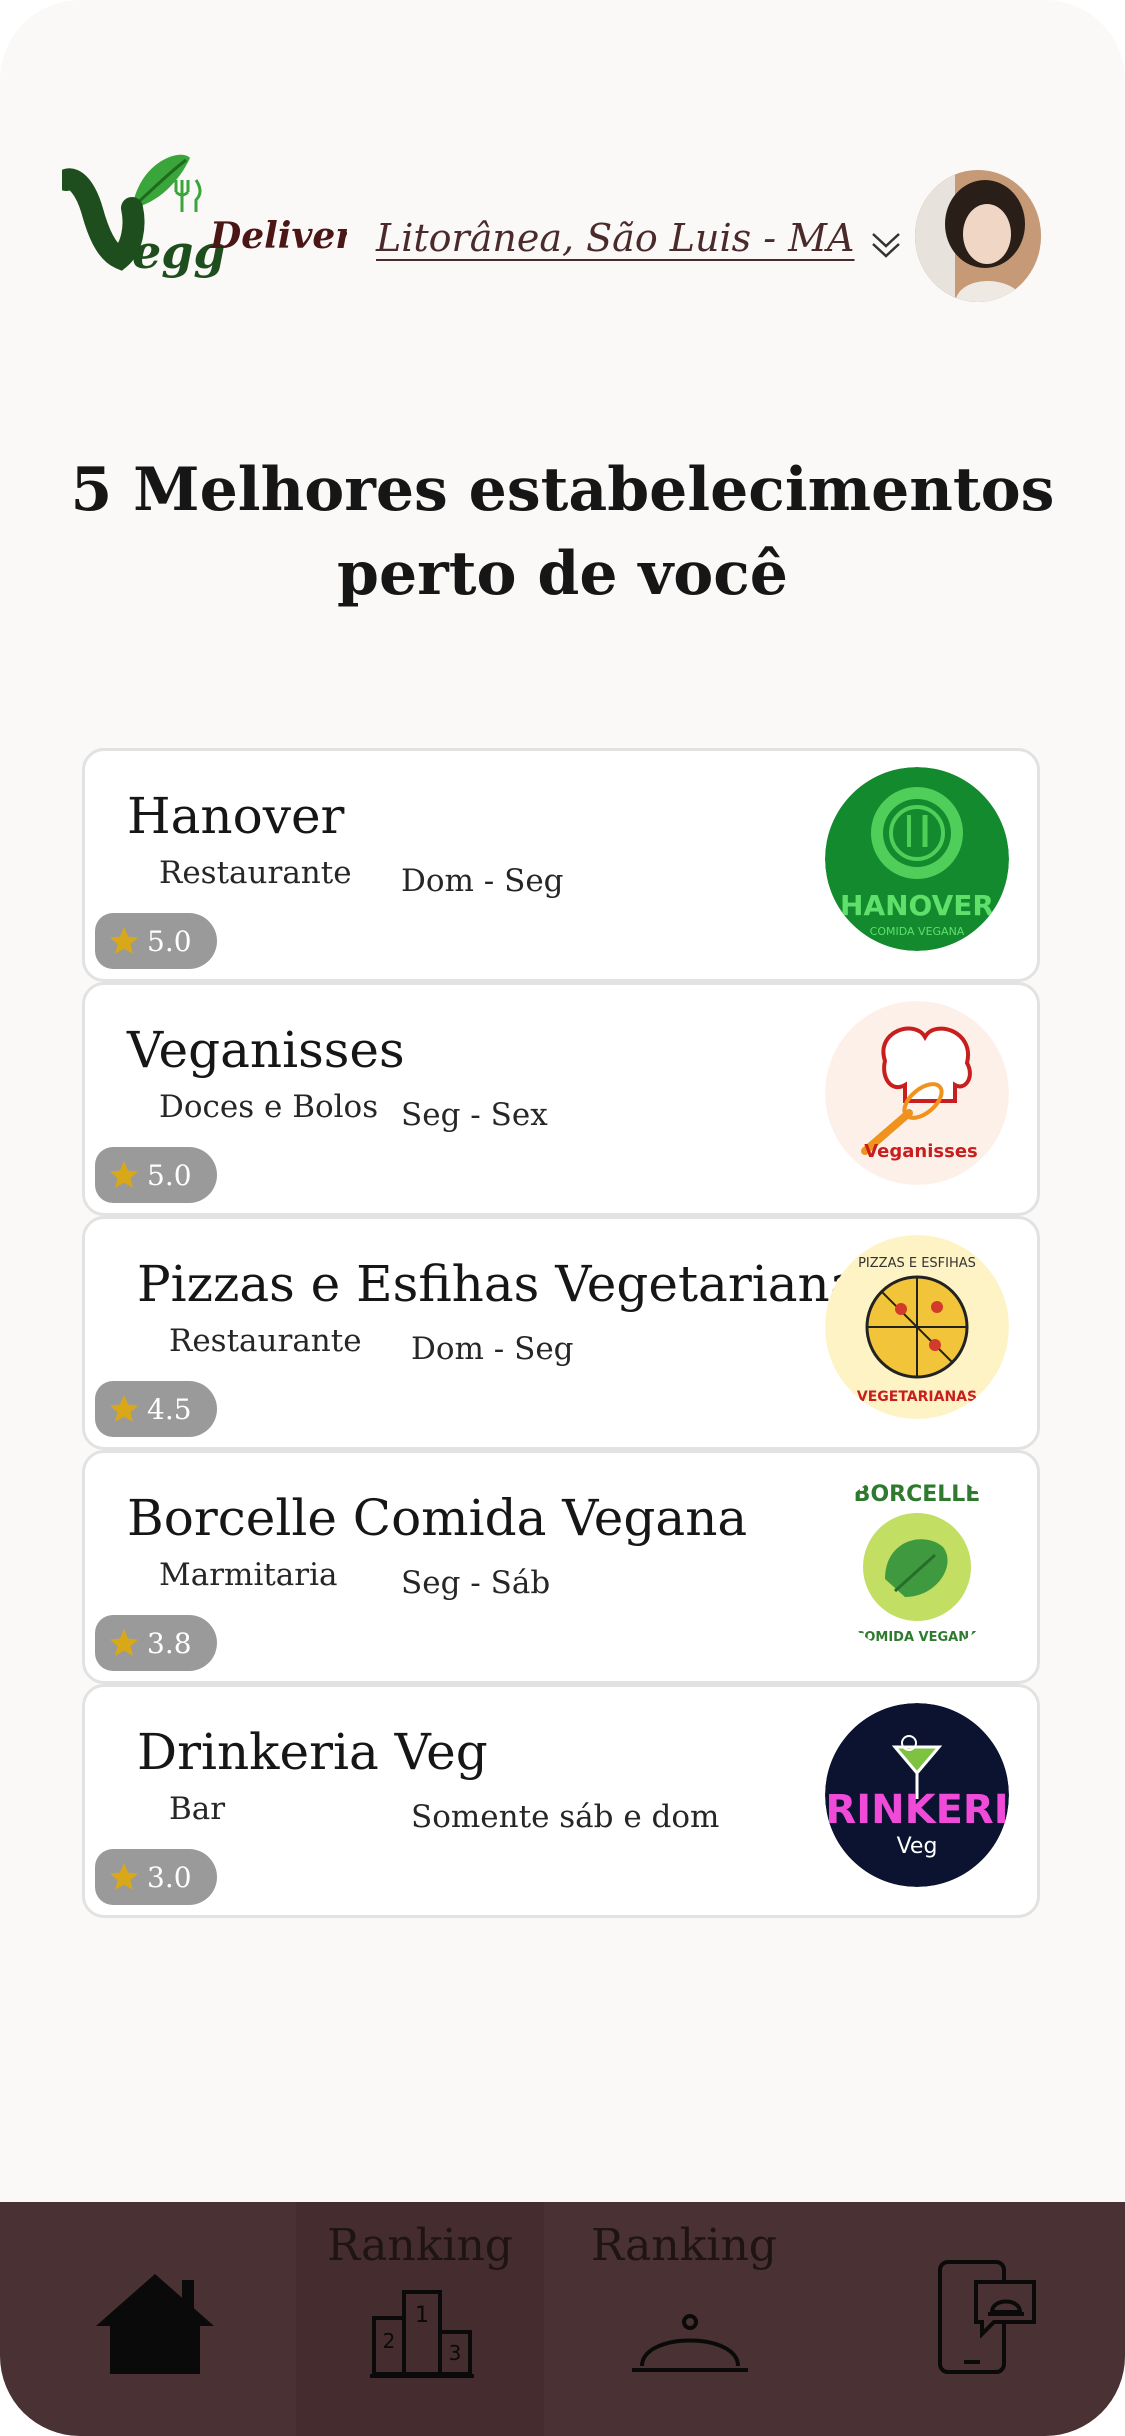 This screenshot has width=1125, height=2436. What do you see at coordinates (169, 1643) in the screenshot?
I see `rating-value: 3.8` at bounding box center [169, 1643].